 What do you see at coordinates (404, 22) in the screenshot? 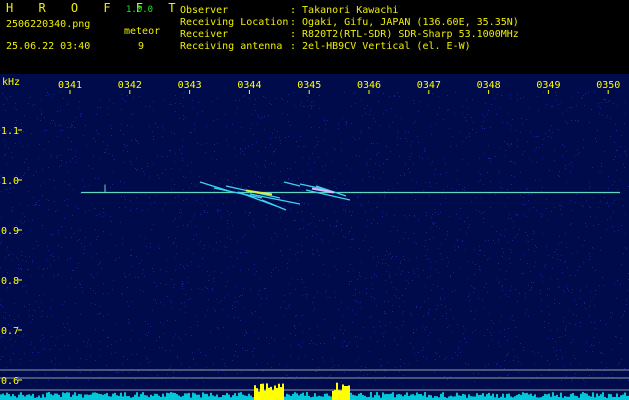
I see `location-value: : Ogaki, Gifu, JAPAN (136.60E, 35.35N)` at bounding box center [404, 22].